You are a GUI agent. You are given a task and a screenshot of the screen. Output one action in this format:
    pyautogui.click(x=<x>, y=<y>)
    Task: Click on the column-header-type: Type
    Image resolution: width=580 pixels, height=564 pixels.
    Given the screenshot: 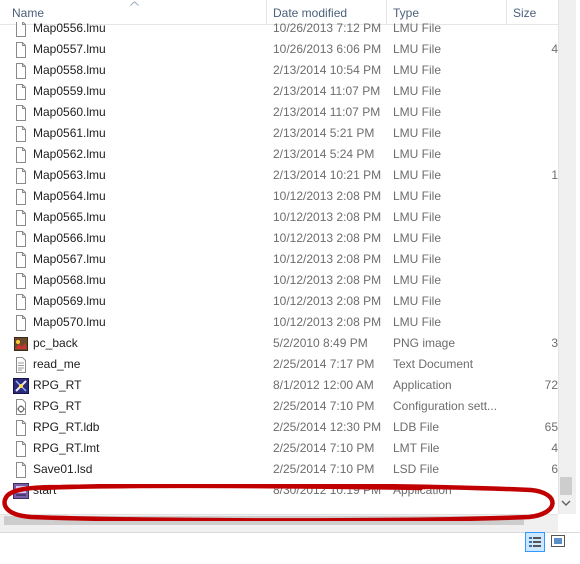 What is the action you would take?
    pyautogui.click(x=406, y=12)
    